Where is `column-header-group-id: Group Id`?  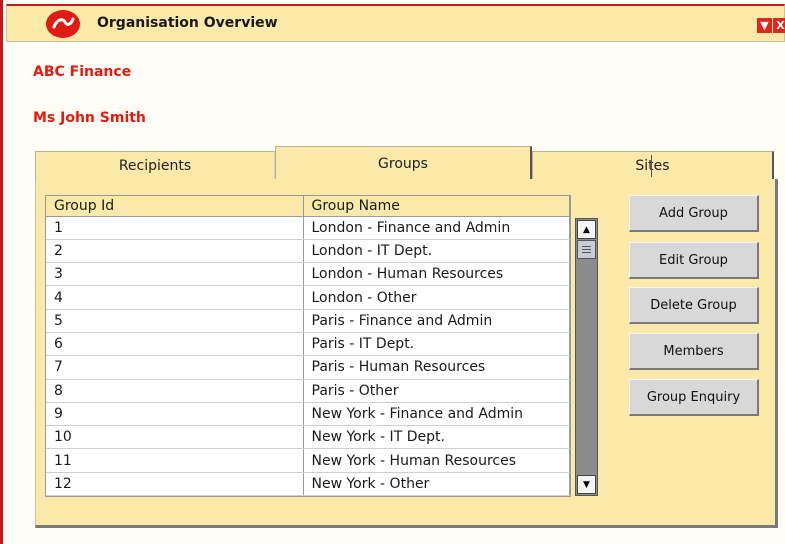 column-header-group-id: Group Id is located at coordinates (175, 206).